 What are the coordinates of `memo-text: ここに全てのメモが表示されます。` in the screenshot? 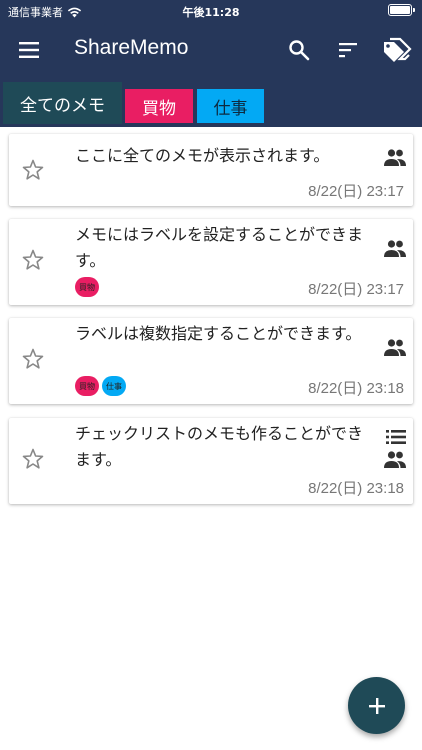 It's located at (202, 156).